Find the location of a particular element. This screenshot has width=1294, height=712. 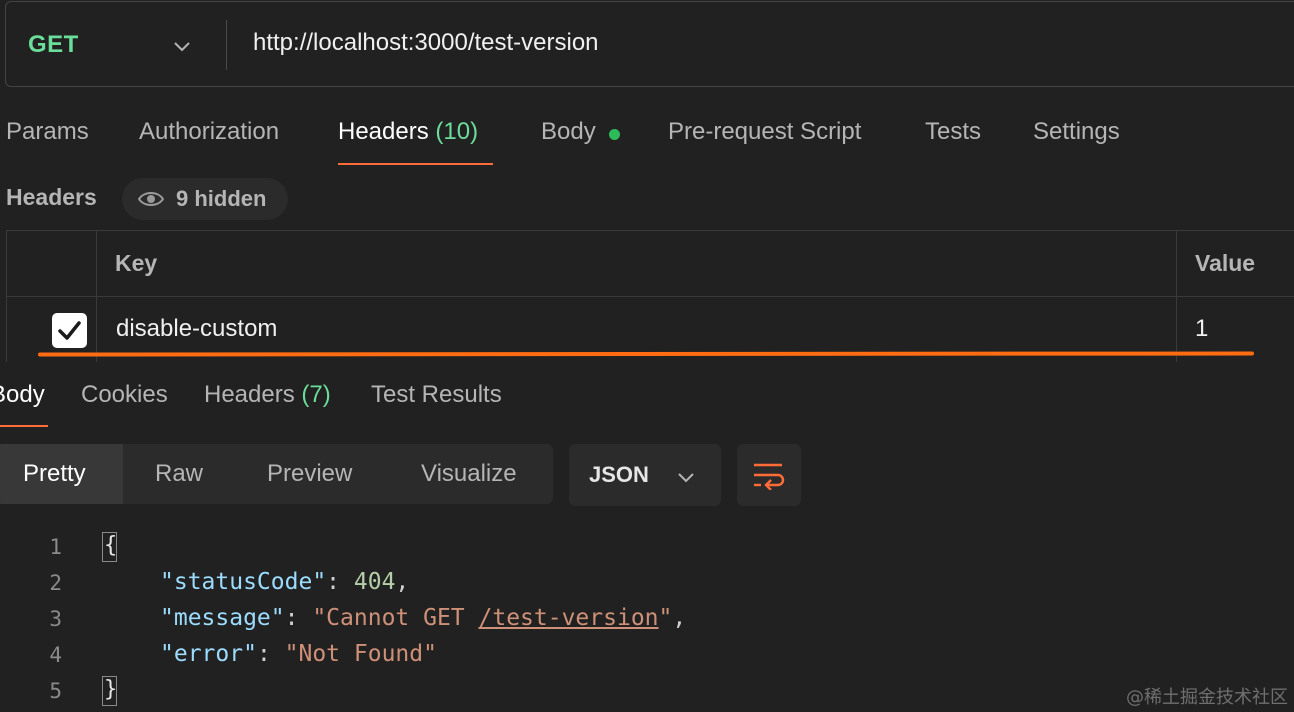

table-left-border is located at coordinates (6, 296).